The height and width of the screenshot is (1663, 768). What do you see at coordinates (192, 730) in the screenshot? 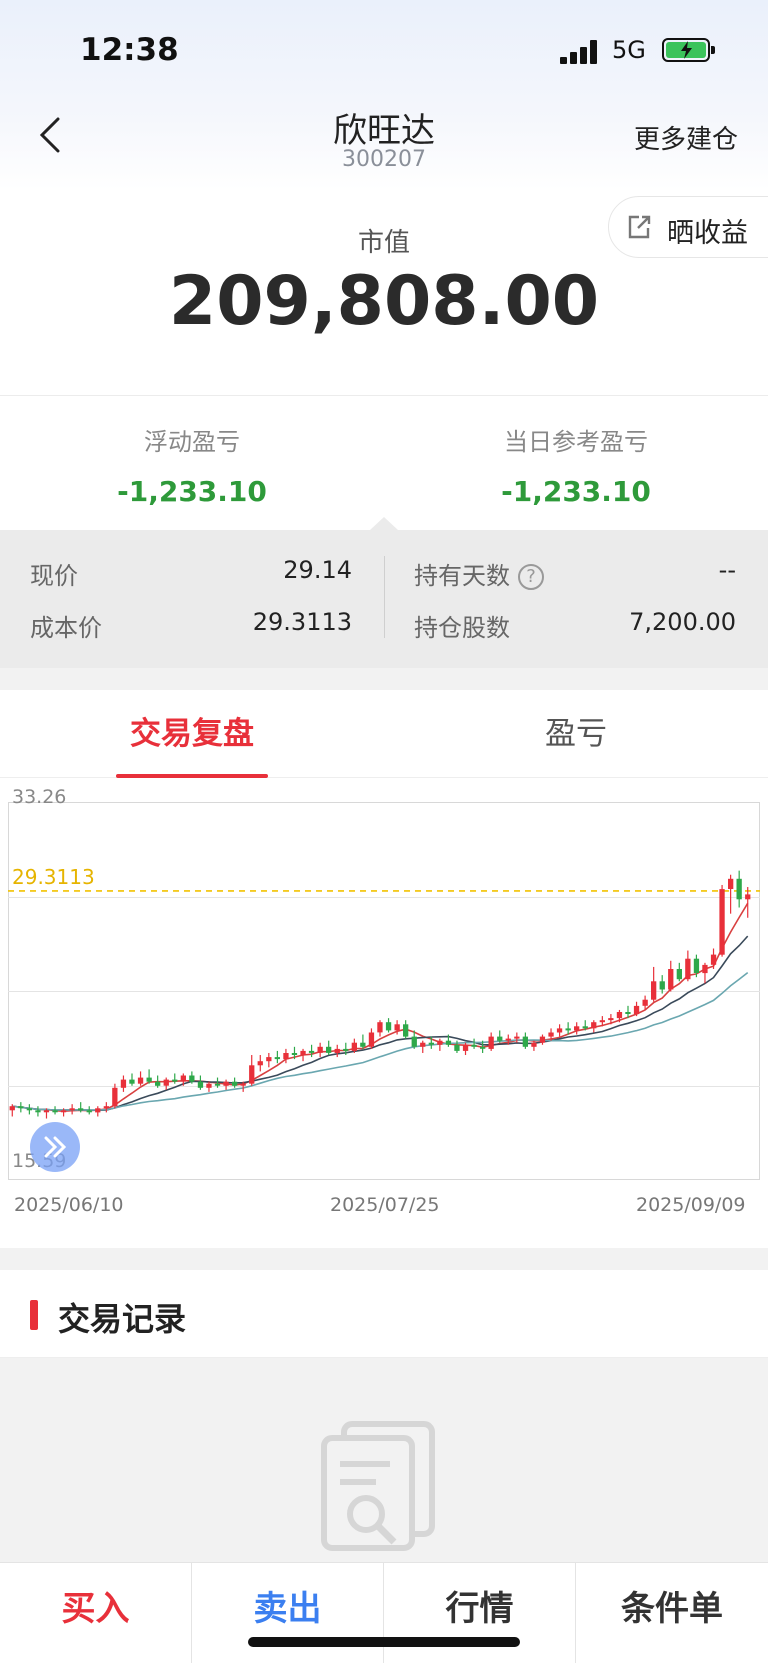
I see `tab-trade-review: 交易复盘` at bounding box center [192, 730].